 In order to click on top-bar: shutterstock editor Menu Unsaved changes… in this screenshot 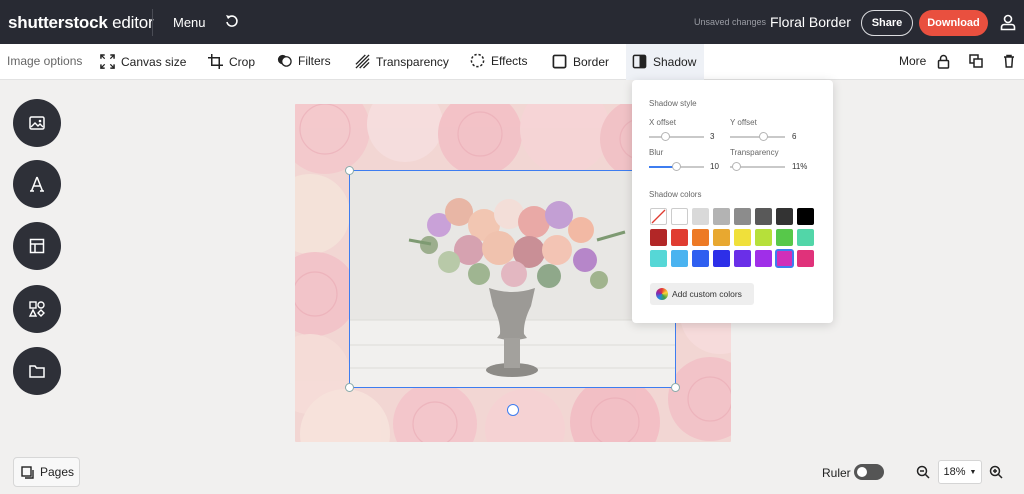, I will do `click(512, 22)`.